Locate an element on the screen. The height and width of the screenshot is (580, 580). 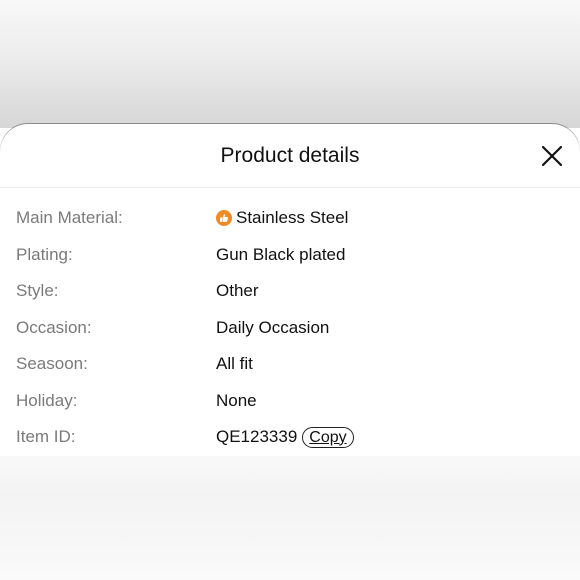
detail-value: Daily Occasion is located at coordinates (273, 327).